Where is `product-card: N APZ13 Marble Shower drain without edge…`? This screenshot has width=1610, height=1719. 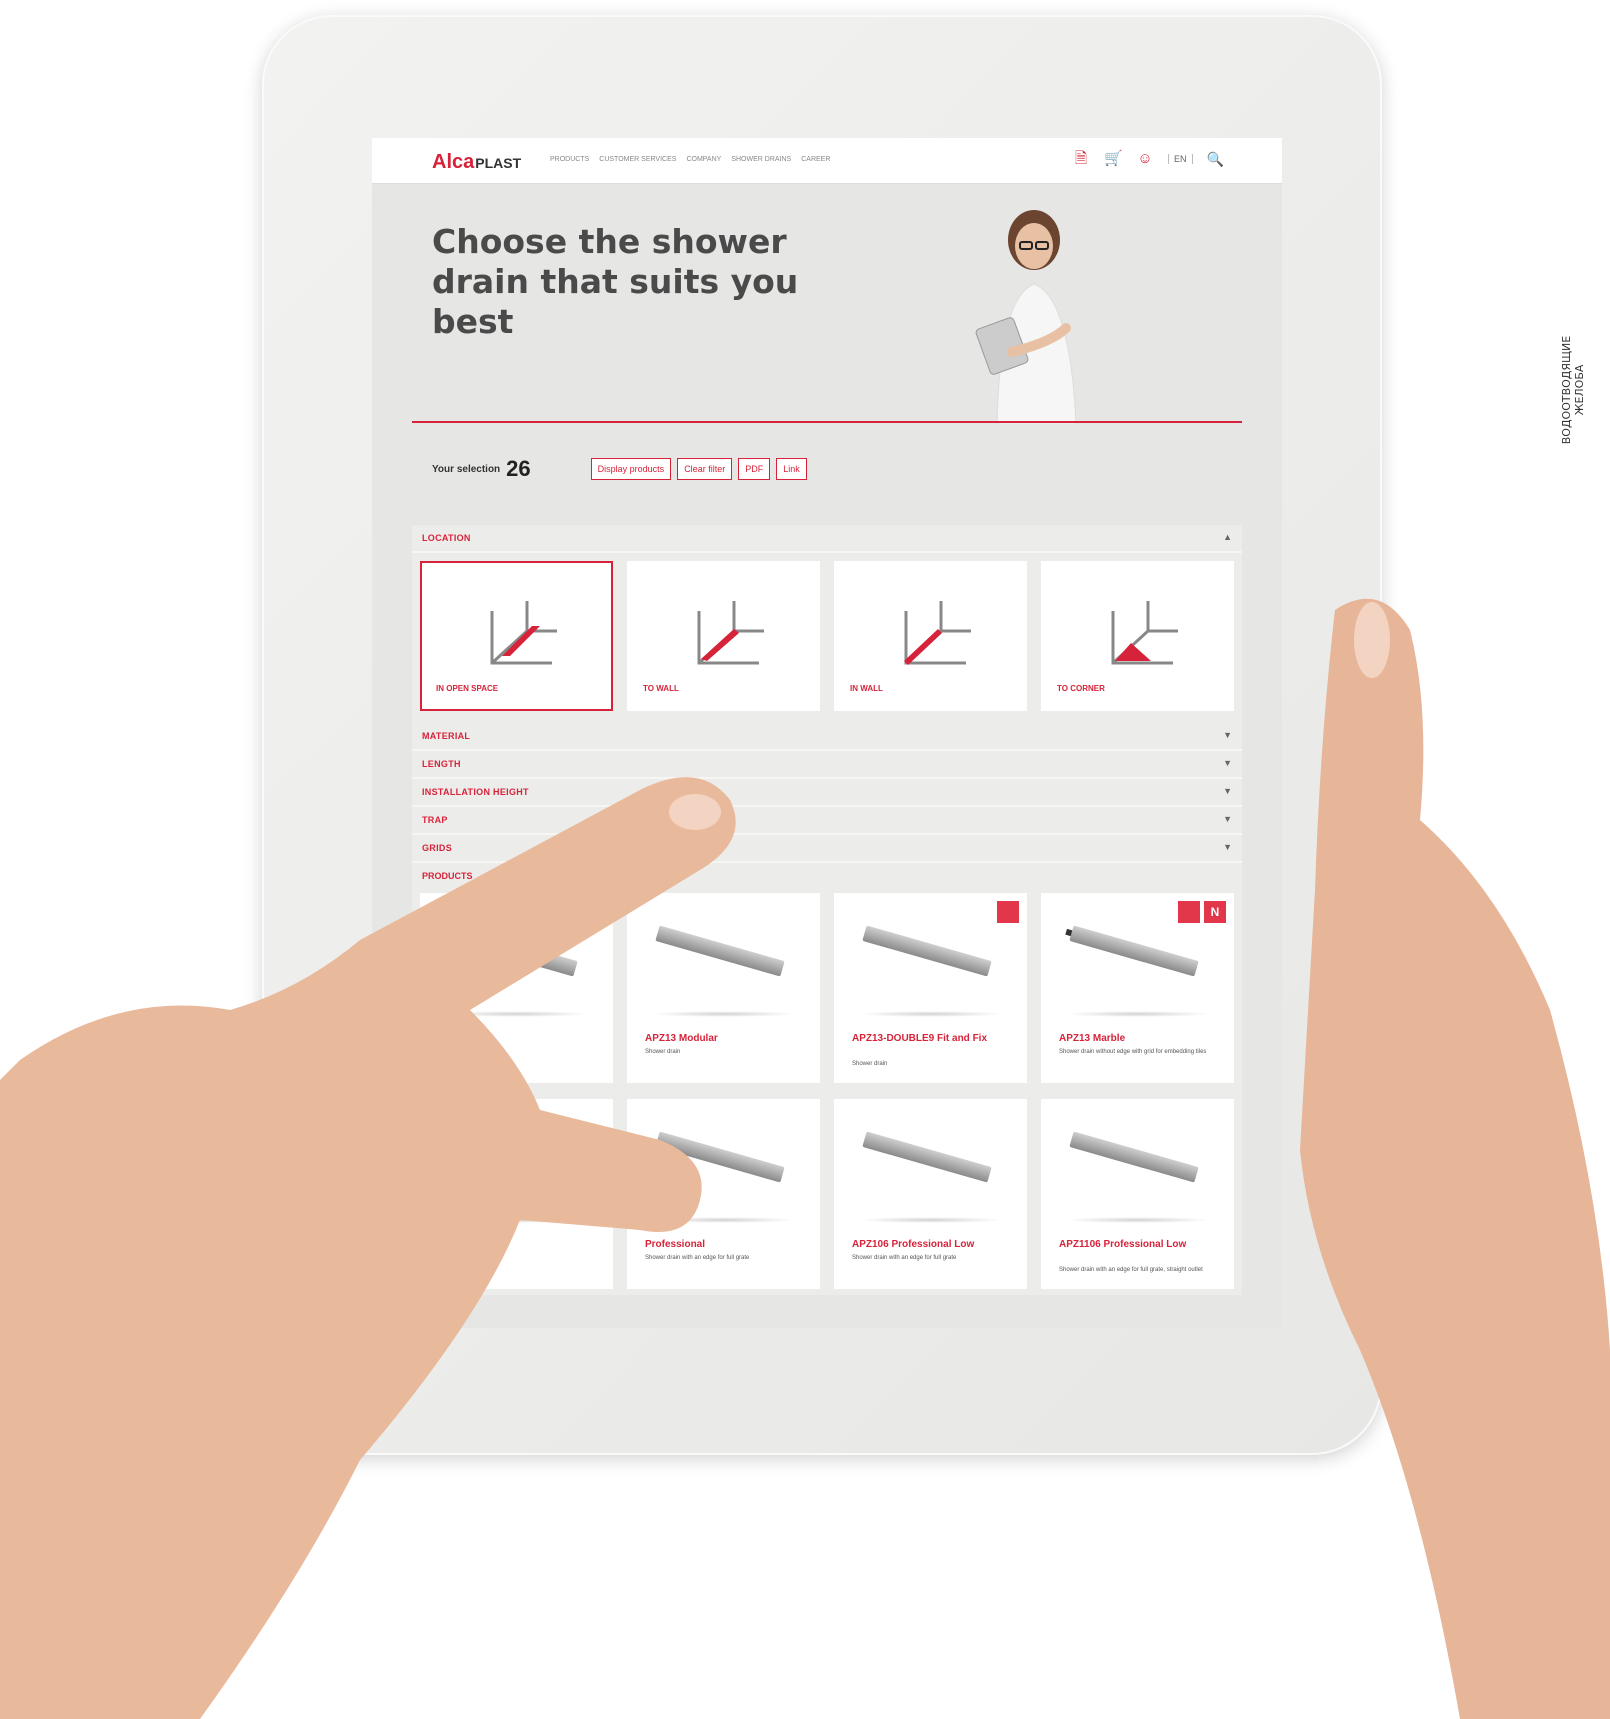 product-card: N APZ13 Marble Shower drain without edge… is located at coordinates (1137, 988).